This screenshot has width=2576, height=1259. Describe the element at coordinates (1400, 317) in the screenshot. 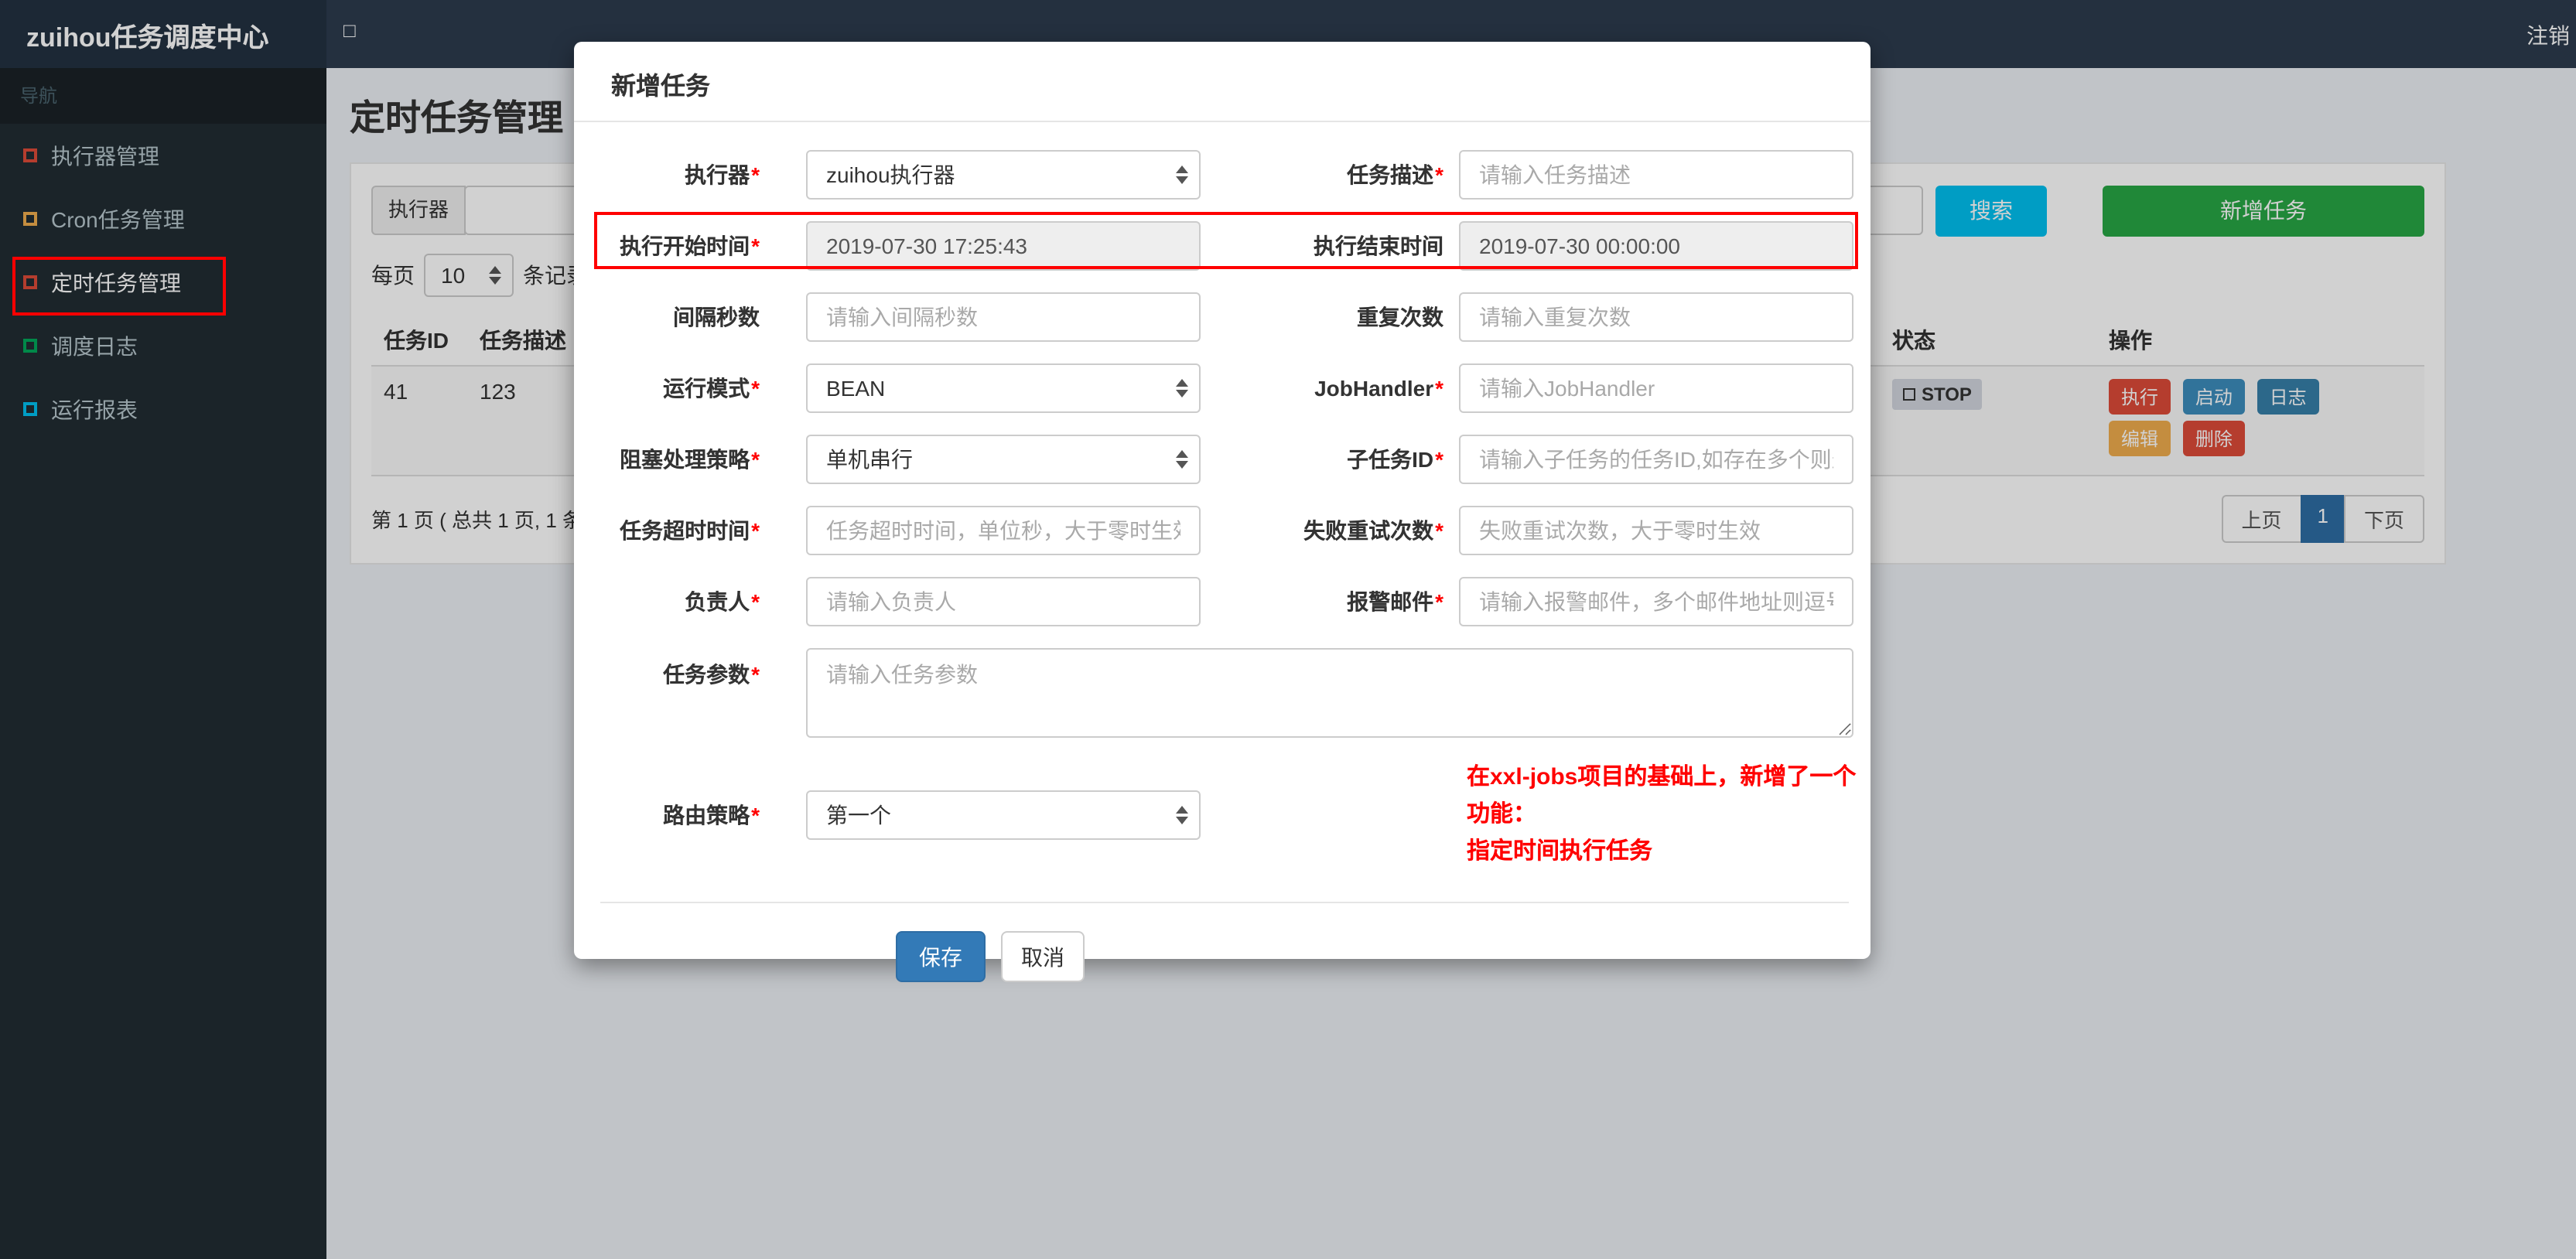

I see `repeat-label: 重复次数` at that location.